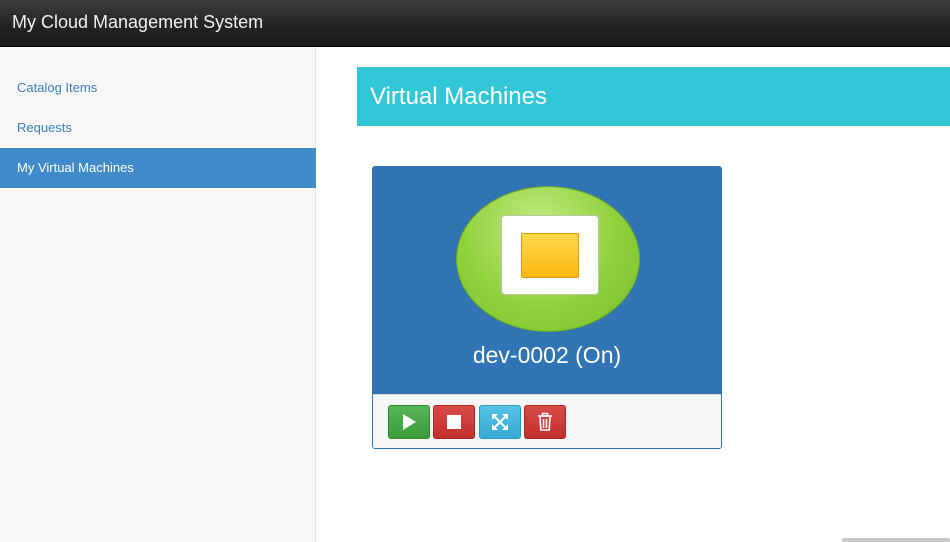 This screenshot has width=950, height=542. What do you see at coordinates (475, 23) in the screenshot?
I see `top-navbar: My Cloud Management System` at bounding box center [475, 23].